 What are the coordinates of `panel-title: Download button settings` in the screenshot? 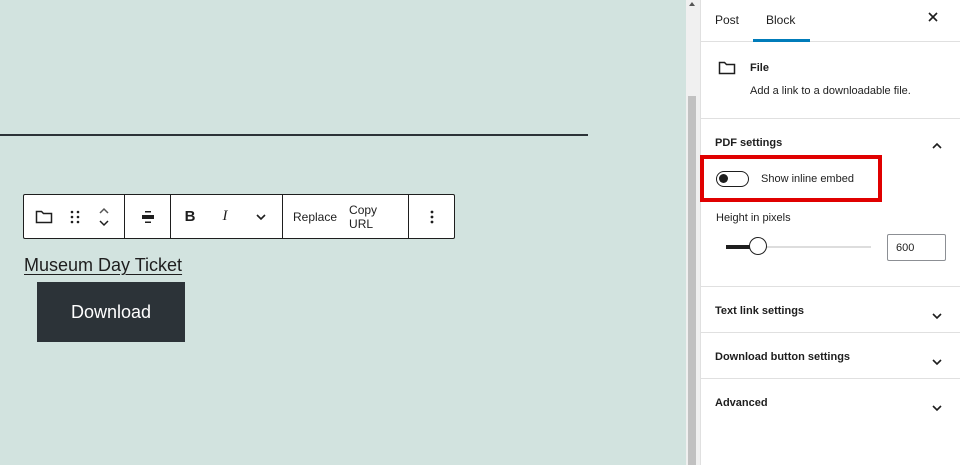 It's located at (782, 357).